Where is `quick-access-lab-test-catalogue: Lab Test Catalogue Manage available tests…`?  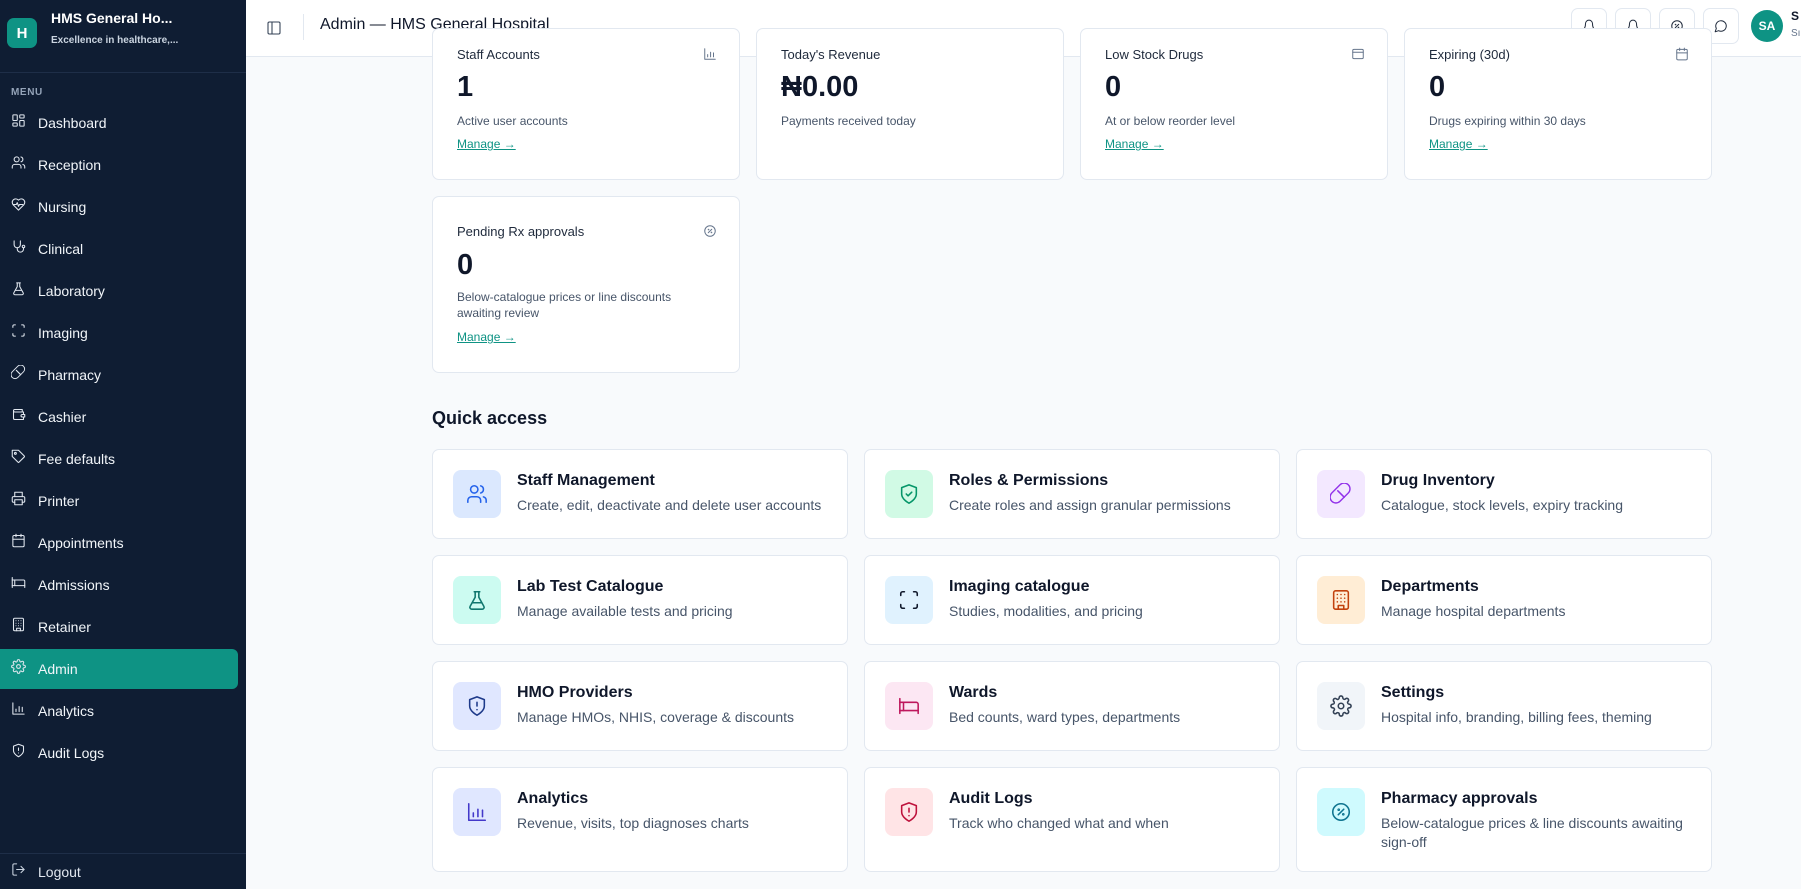
quick-access-lab-test-catalogue: Lab Test Catalogue Manage available tests… is located at coordinates (640, 600).